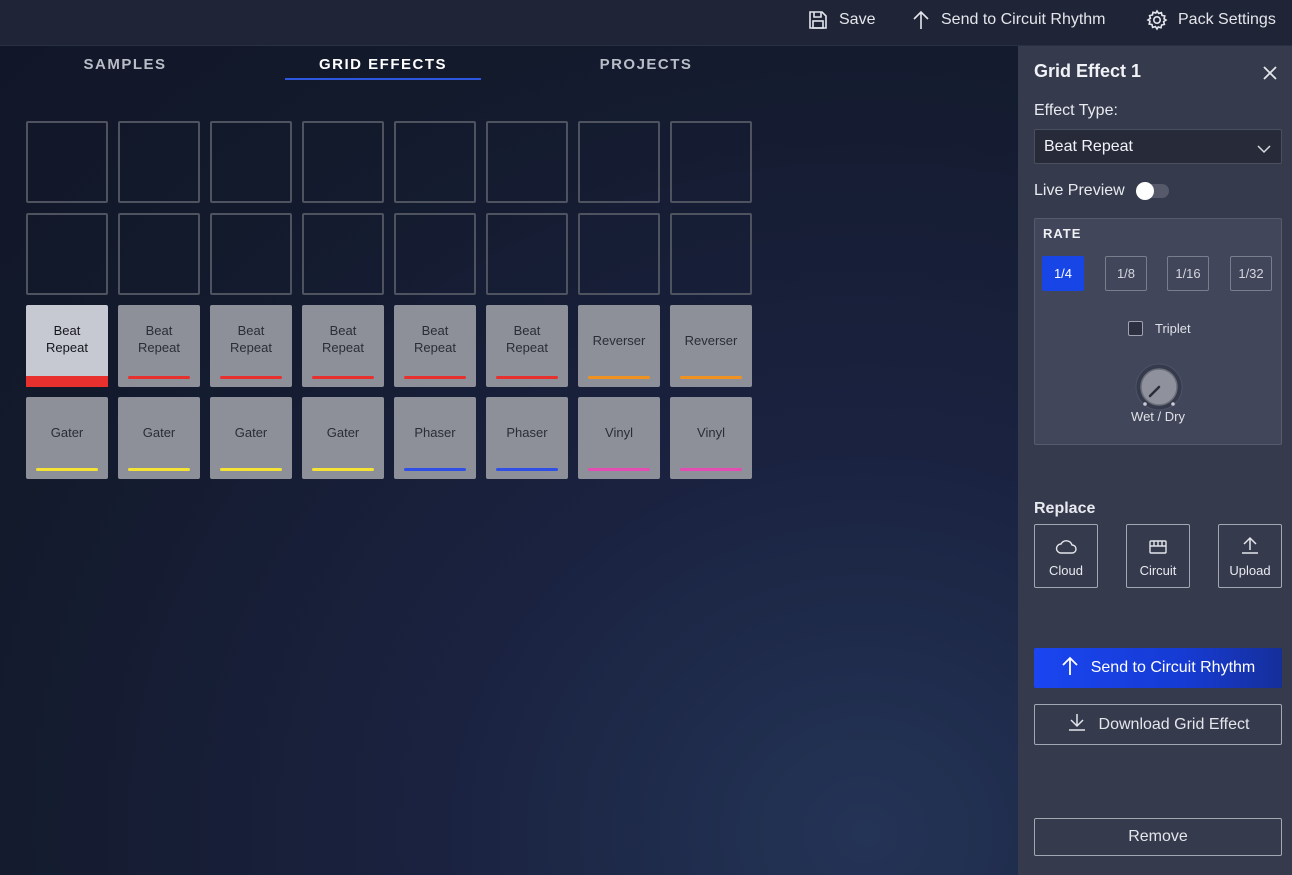  What do you see at coordinates (1264, 150) in the screenshot?
I see `chevron-down-icon` at bounding box center [1264, 150].